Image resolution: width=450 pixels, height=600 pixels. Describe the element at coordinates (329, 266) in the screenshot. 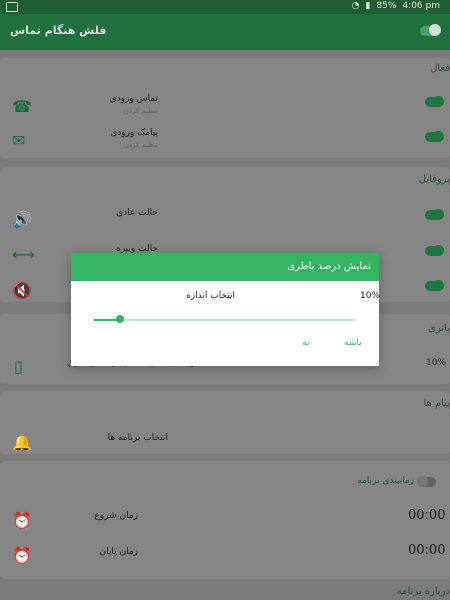

I see `dialog-title: نمایش درصد باطری` at that location.